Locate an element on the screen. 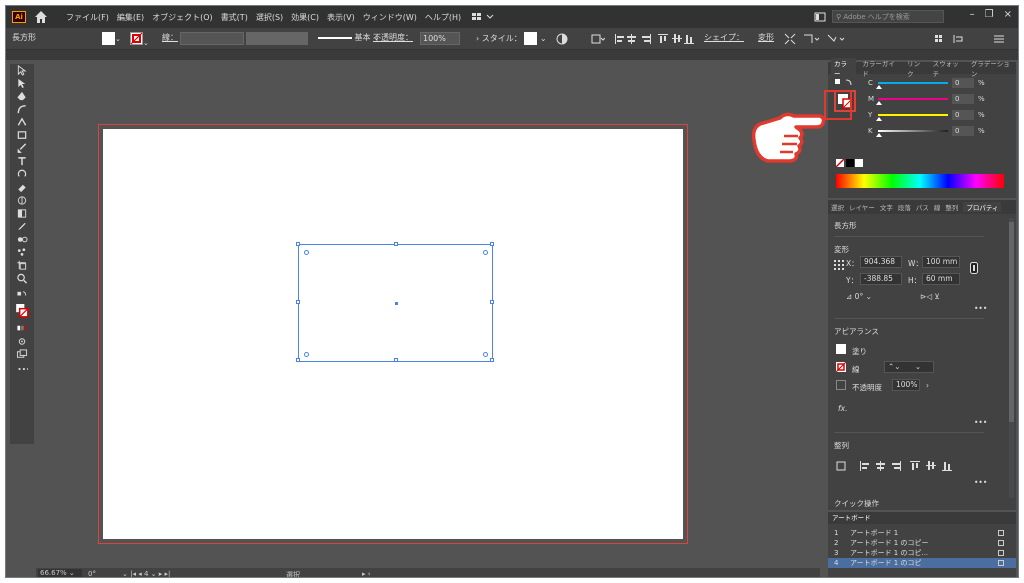  workspace-switcher-icon is located at coordinates (485, 17).